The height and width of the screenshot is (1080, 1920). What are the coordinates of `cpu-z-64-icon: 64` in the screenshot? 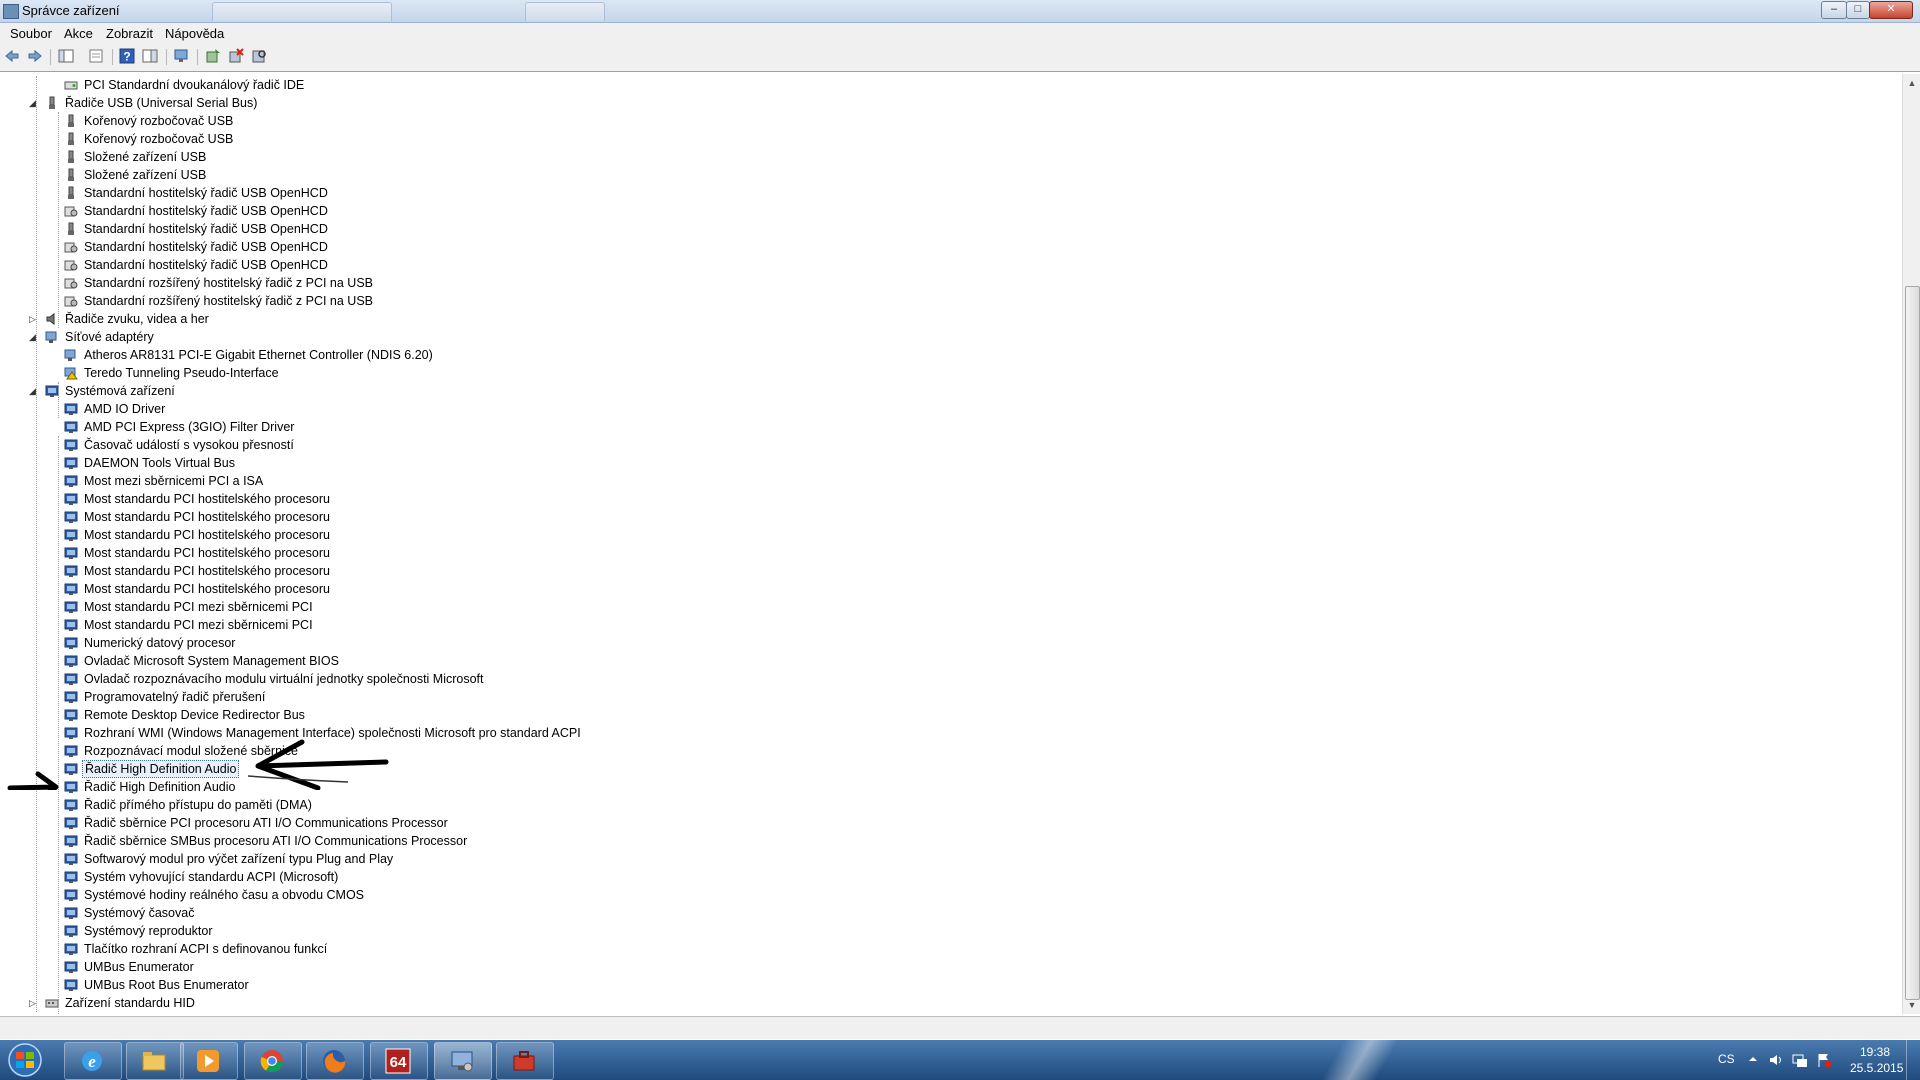 It's located at (398, 1061).